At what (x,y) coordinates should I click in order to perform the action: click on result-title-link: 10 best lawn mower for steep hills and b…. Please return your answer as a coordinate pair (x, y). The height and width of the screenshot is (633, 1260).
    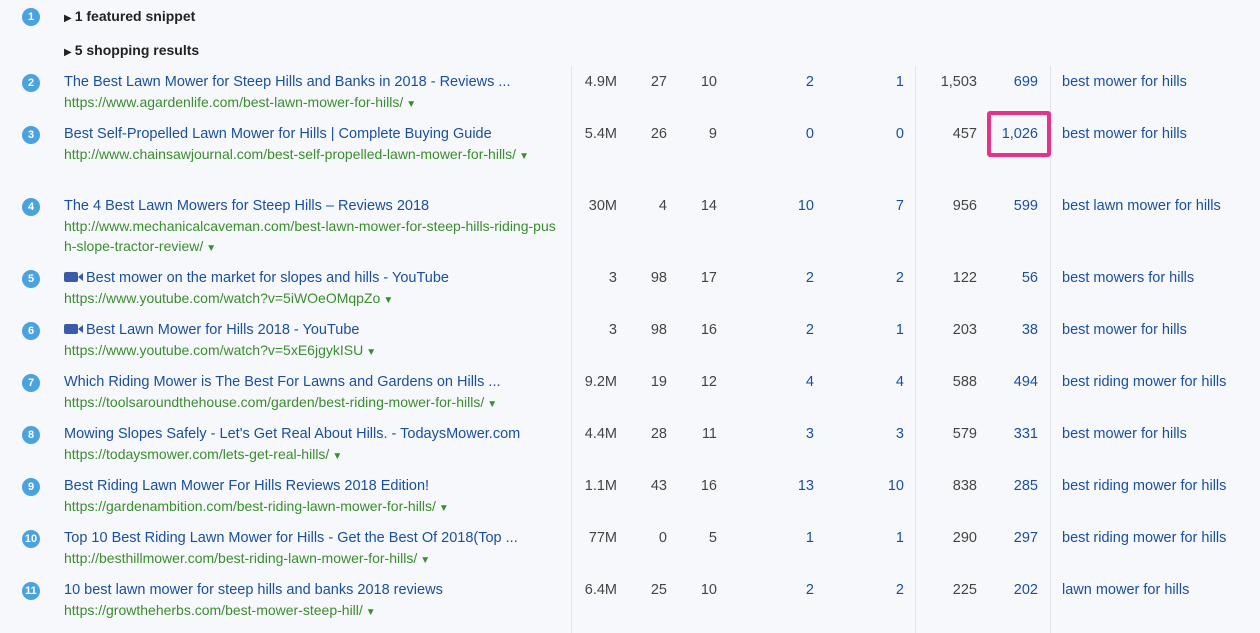
    Looking at the image, I should click on (309, 590).